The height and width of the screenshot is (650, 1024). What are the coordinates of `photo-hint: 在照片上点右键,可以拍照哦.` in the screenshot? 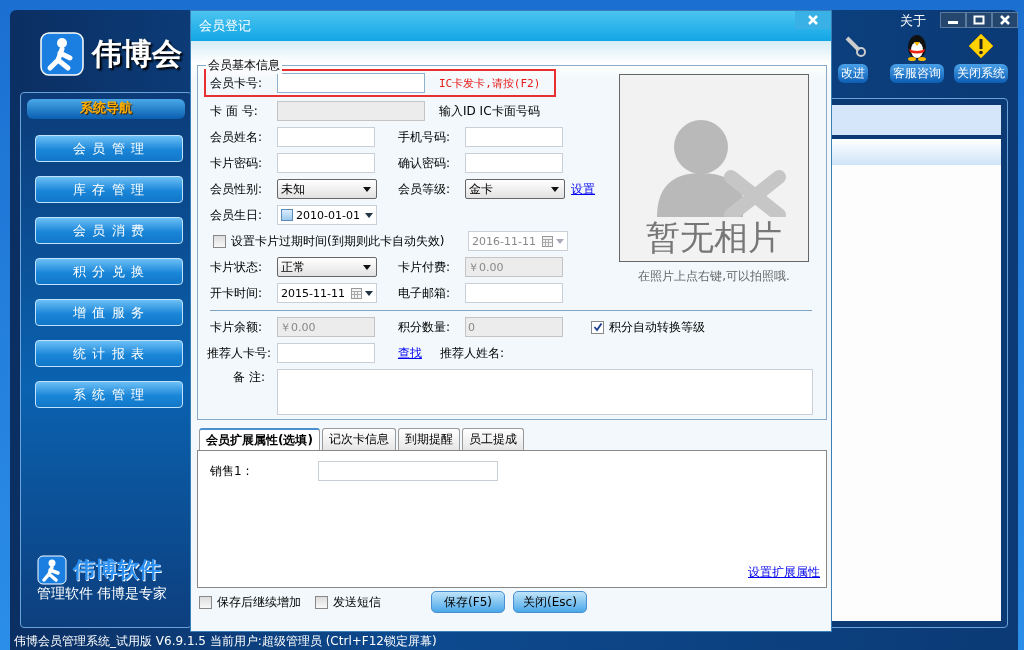 It's located at (714, 276).